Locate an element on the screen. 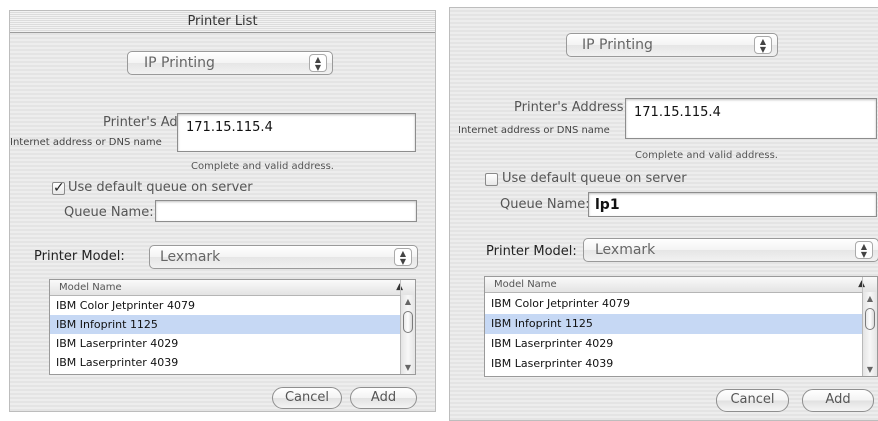 This screenshot has height=421, width=878. queue-name-field: lp1 is located at coordinates (732, 204).